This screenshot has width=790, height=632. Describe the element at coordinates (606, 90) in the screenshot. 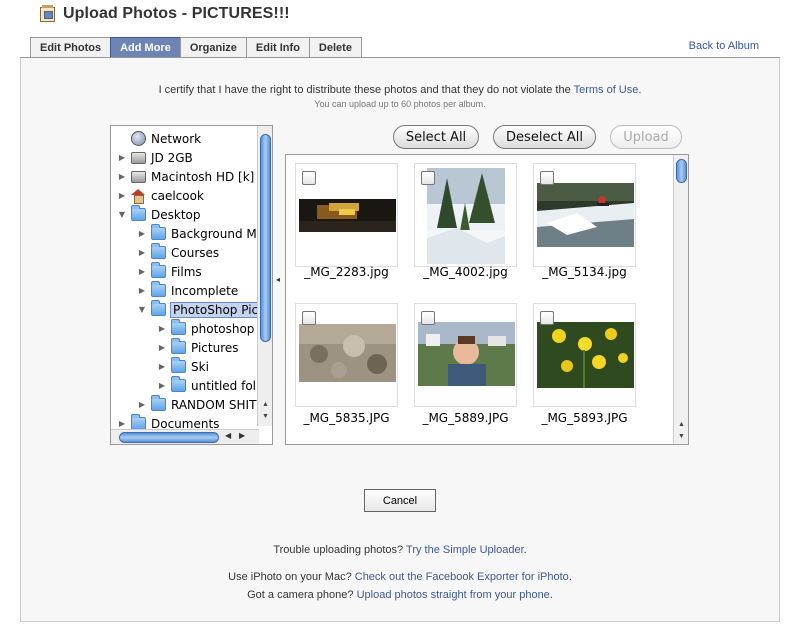

I see `terms-of-use-link: Terms of Use` at that location.